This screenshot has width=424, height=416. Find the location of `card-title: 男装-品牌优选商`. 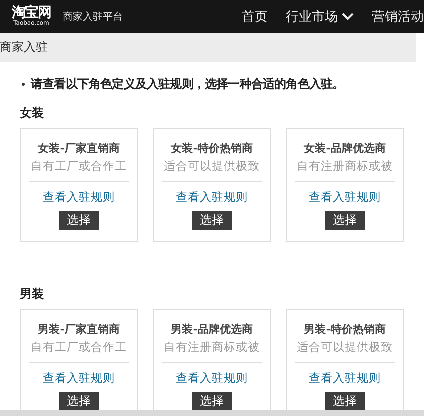

card-title: 男装-品牌优选商 is located at coordinates (212, 329).